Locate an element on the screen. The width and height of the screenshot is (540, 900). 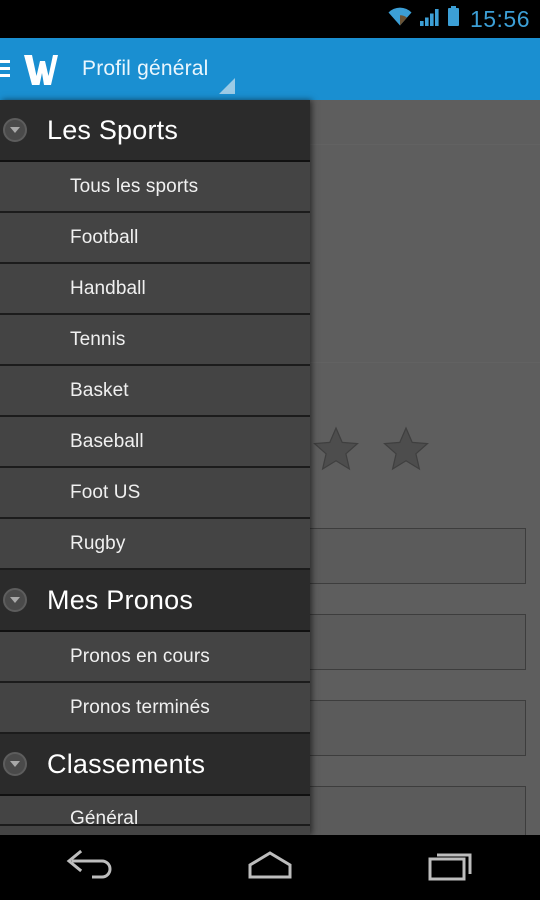
drawer-item-label: Pronos en cours is located at coordinates (140, 656).